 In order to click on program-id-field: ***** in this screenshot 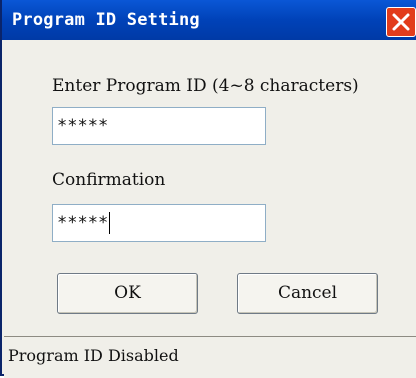, I will do `click(159, 126)`.